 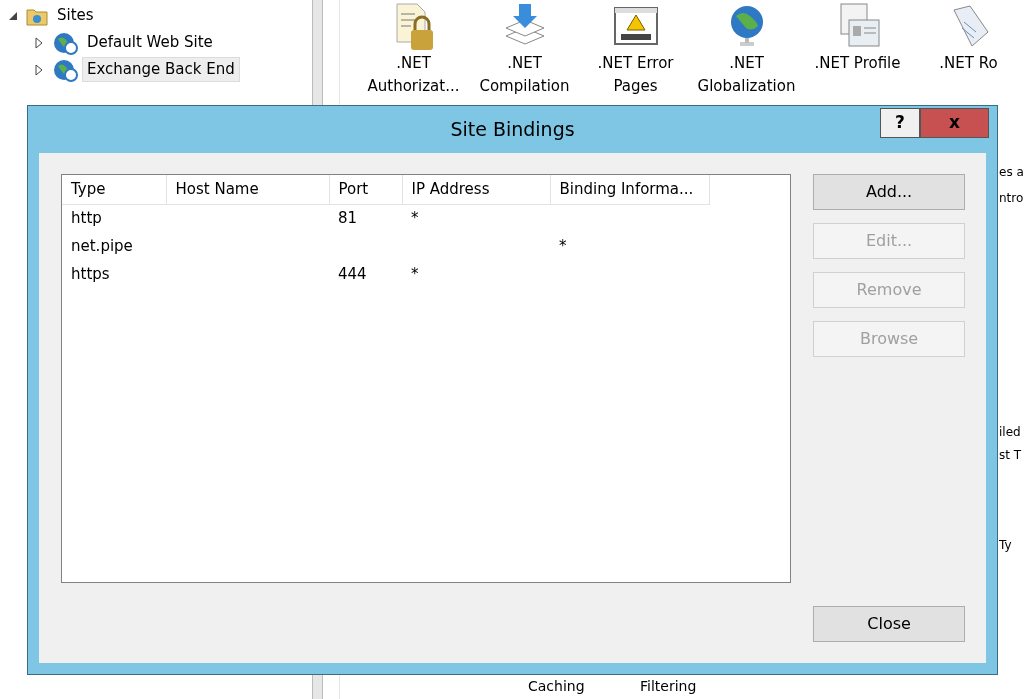 I want to click on window-title: Site Bindings, so click(x=512, y=130).